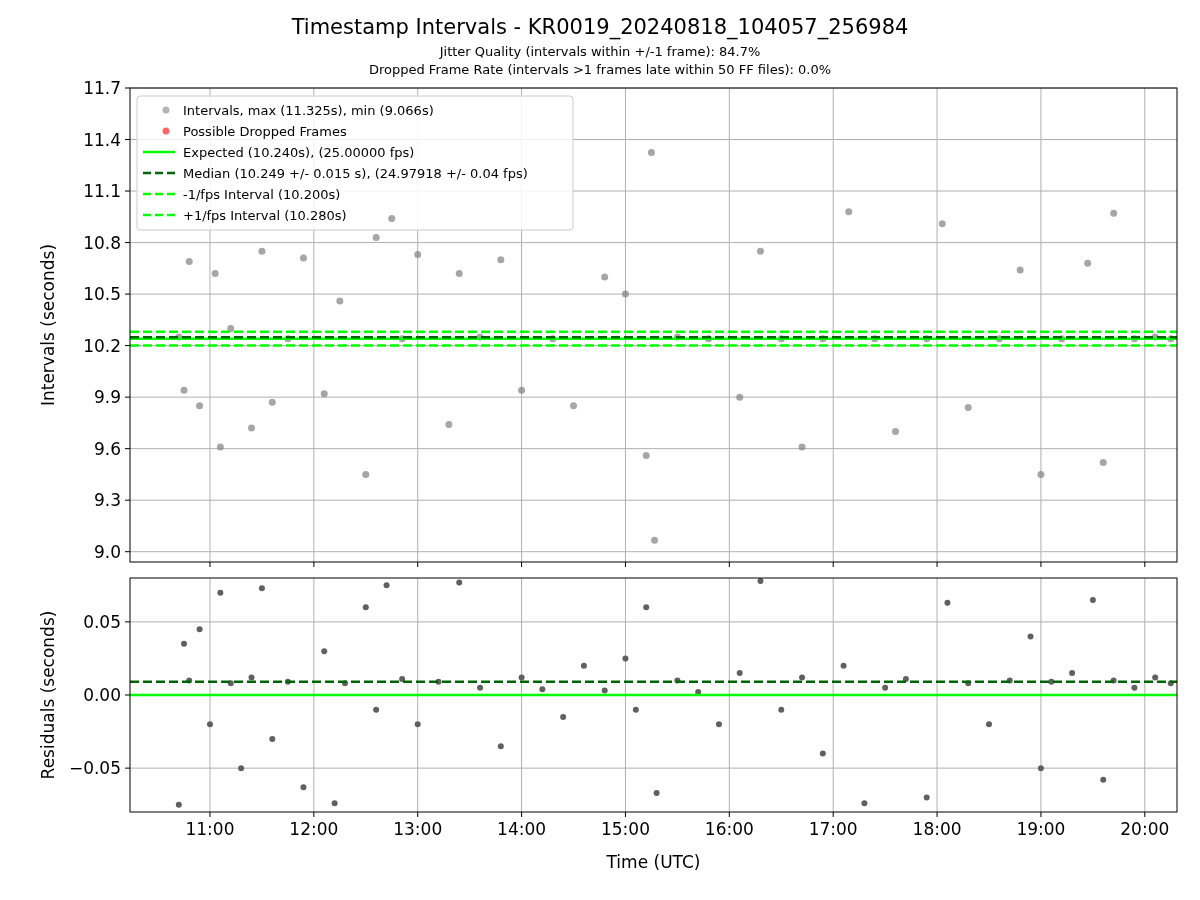 This screenshot has height=900, width=1200. Describe the element at coordinates (418, 829) in the screenshot. I see `tick-label: 13:00` at that location.